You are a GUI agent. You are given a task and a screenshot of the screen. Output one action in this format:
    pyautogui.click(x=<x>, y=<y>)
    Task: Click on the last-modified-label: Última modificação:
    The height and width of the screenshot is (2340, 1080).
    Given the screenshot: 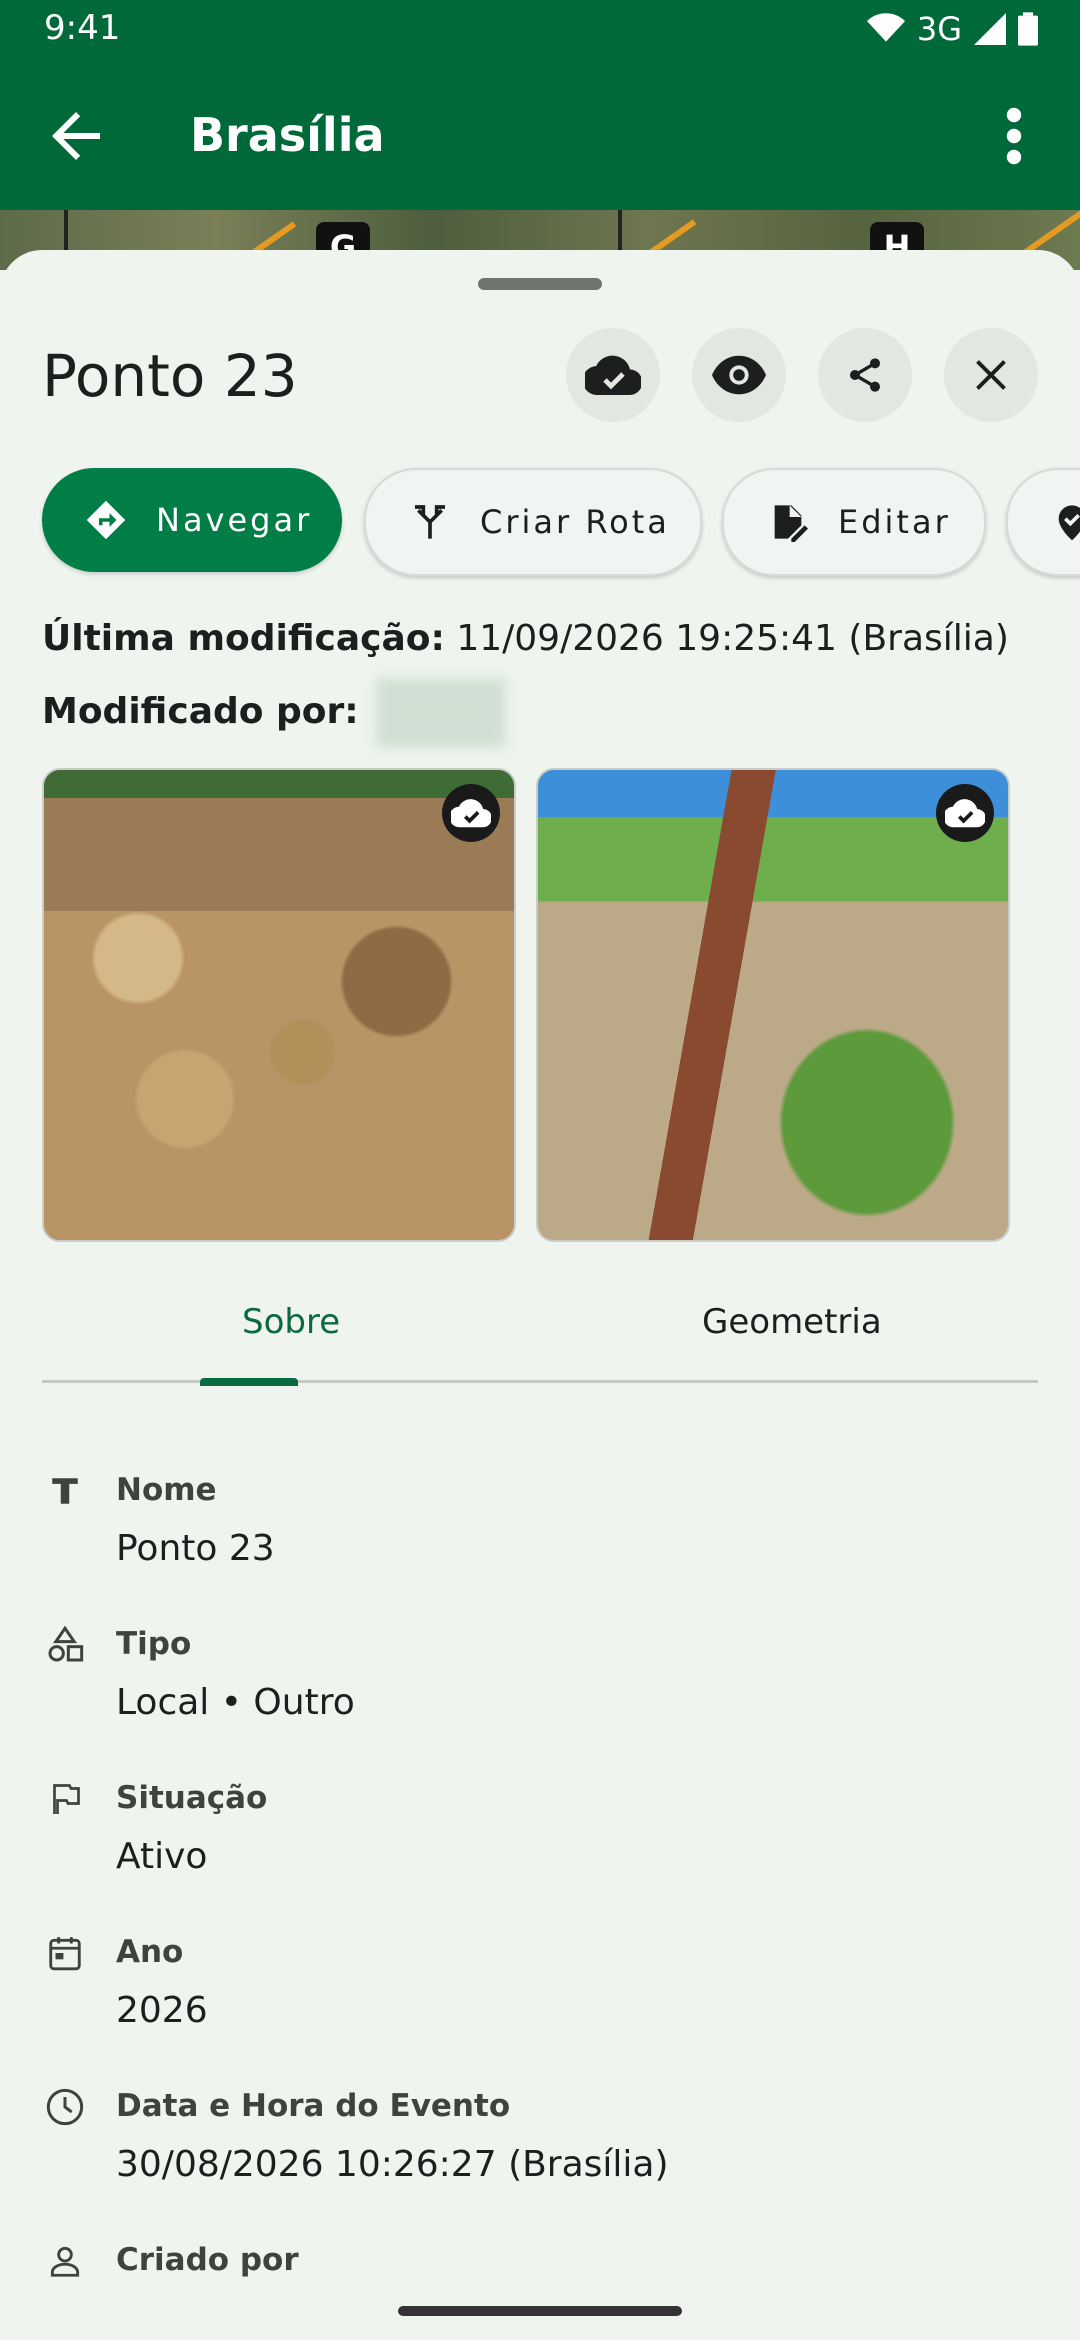 What is the action you would take?
    pyautogui.click(x=243, y=638)
    